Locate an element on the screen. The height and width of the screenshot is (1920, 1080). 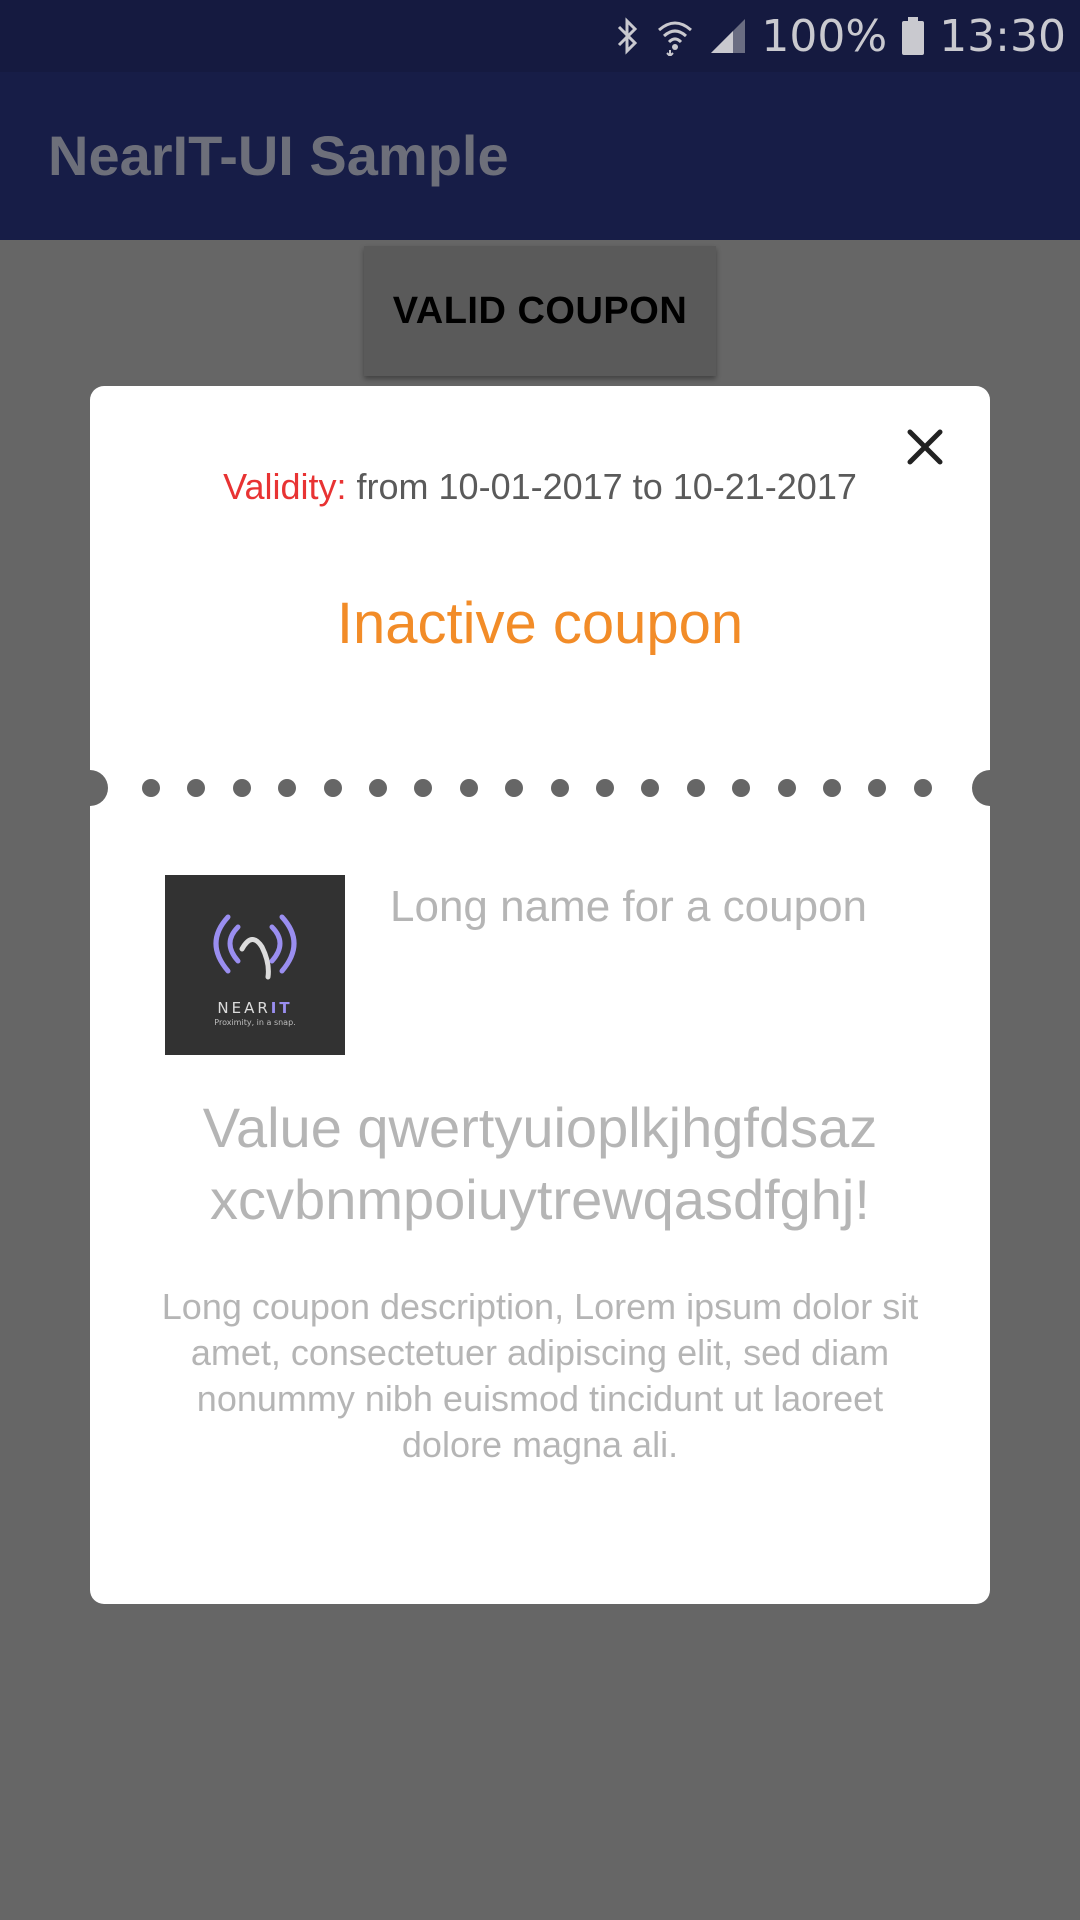
status-icons: 100% 13:30 is located at coordinates (840, 36).